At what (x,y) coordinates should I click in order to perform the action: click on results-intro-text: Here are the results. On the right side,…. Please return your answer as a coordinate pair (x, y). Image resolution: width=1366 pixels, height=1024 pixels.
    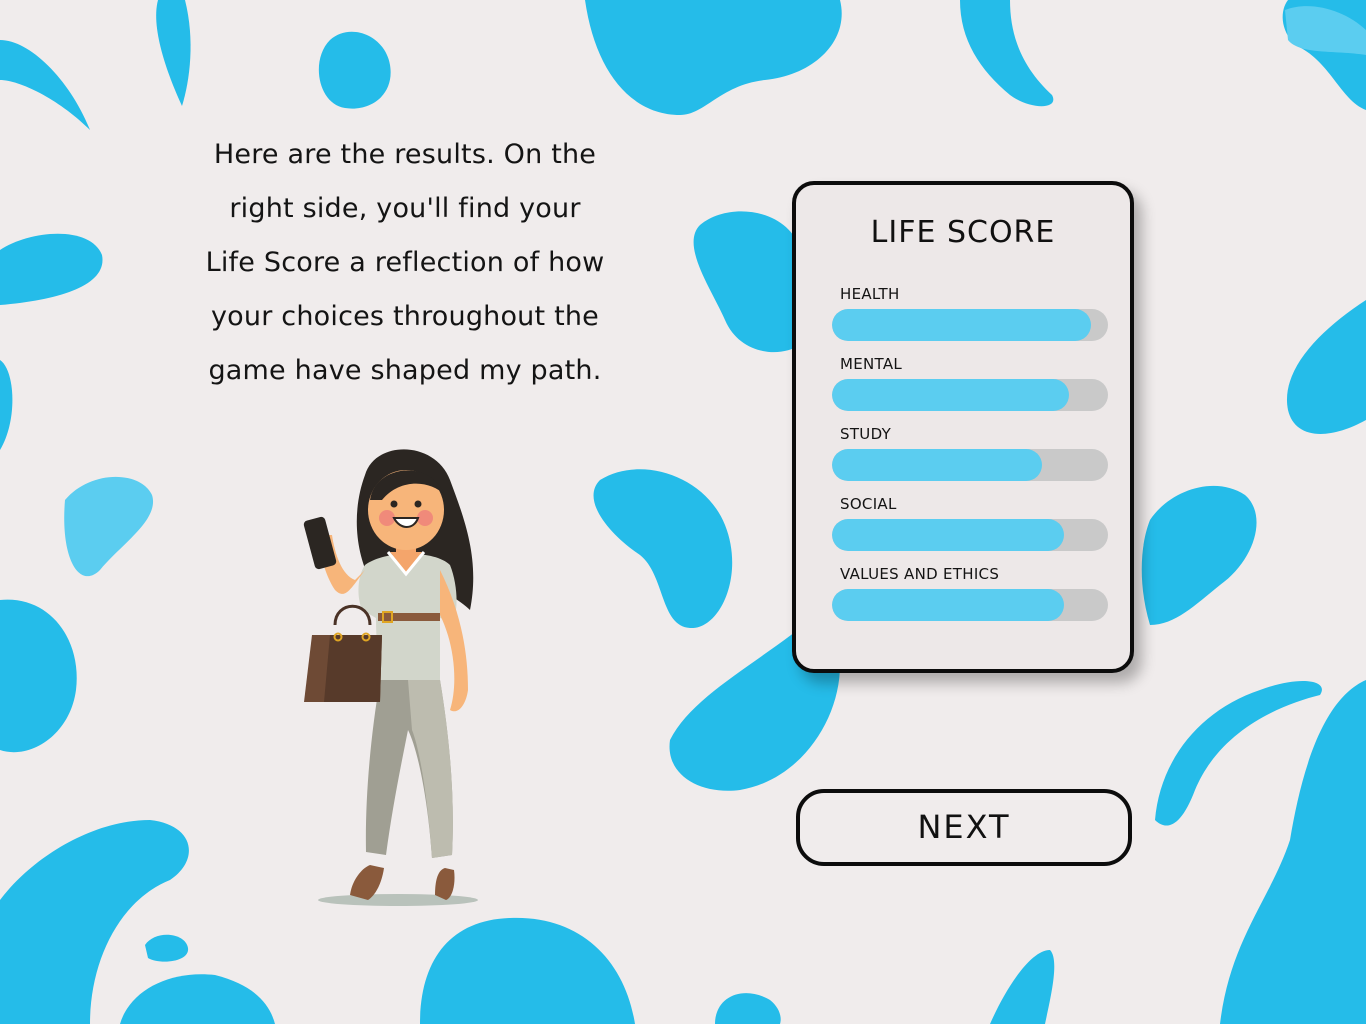
    Looking at the image, I should click on (405, 263).